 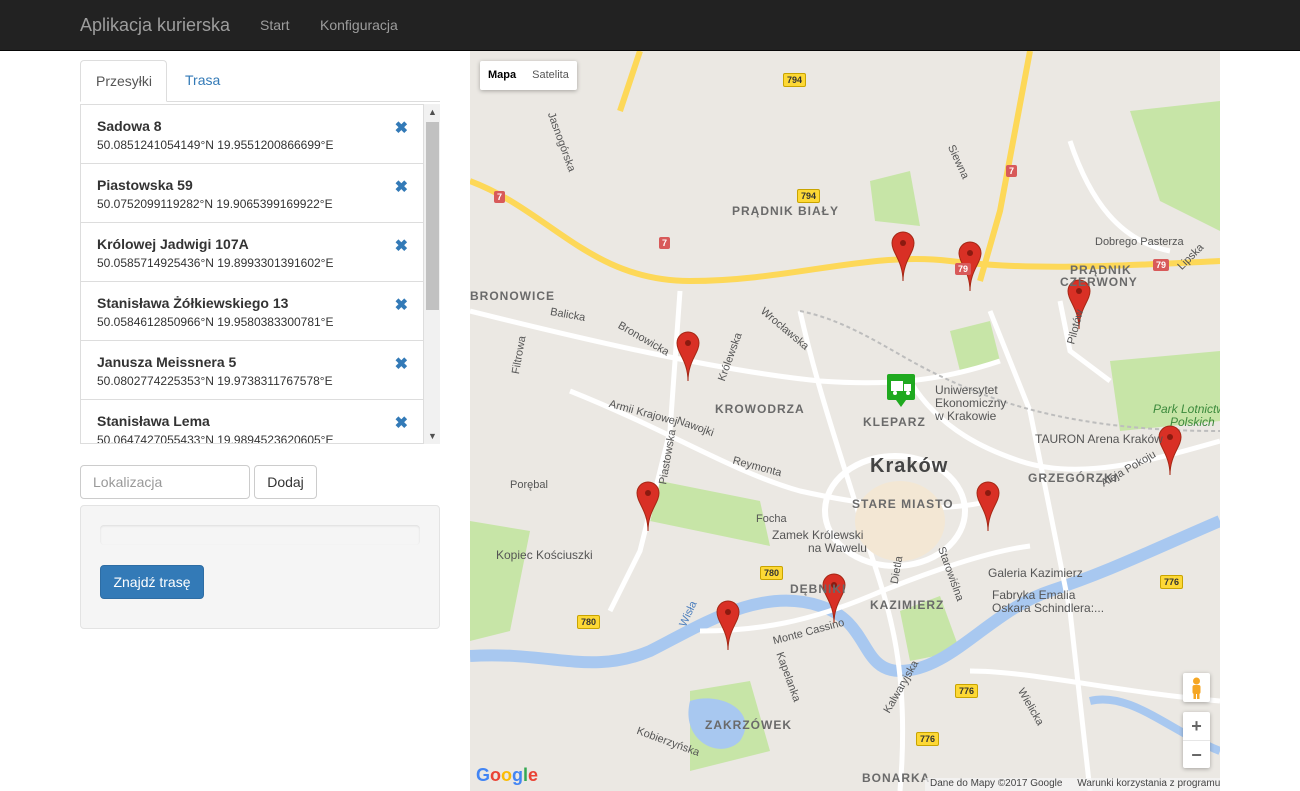 I want to click on poi-label: Kopiec Kościuszki, so click(x=544, y=555).